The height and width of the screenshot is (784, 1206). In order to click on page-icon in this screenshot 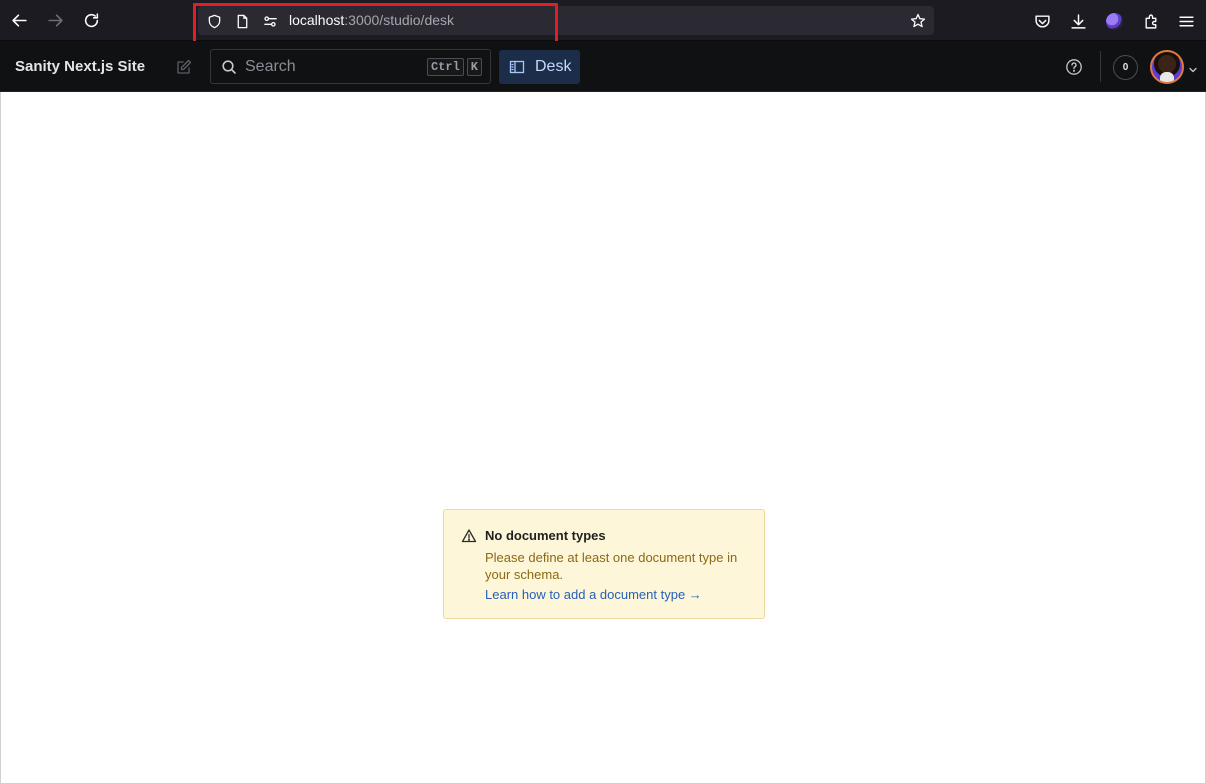, I will do `click(242, 21)`.